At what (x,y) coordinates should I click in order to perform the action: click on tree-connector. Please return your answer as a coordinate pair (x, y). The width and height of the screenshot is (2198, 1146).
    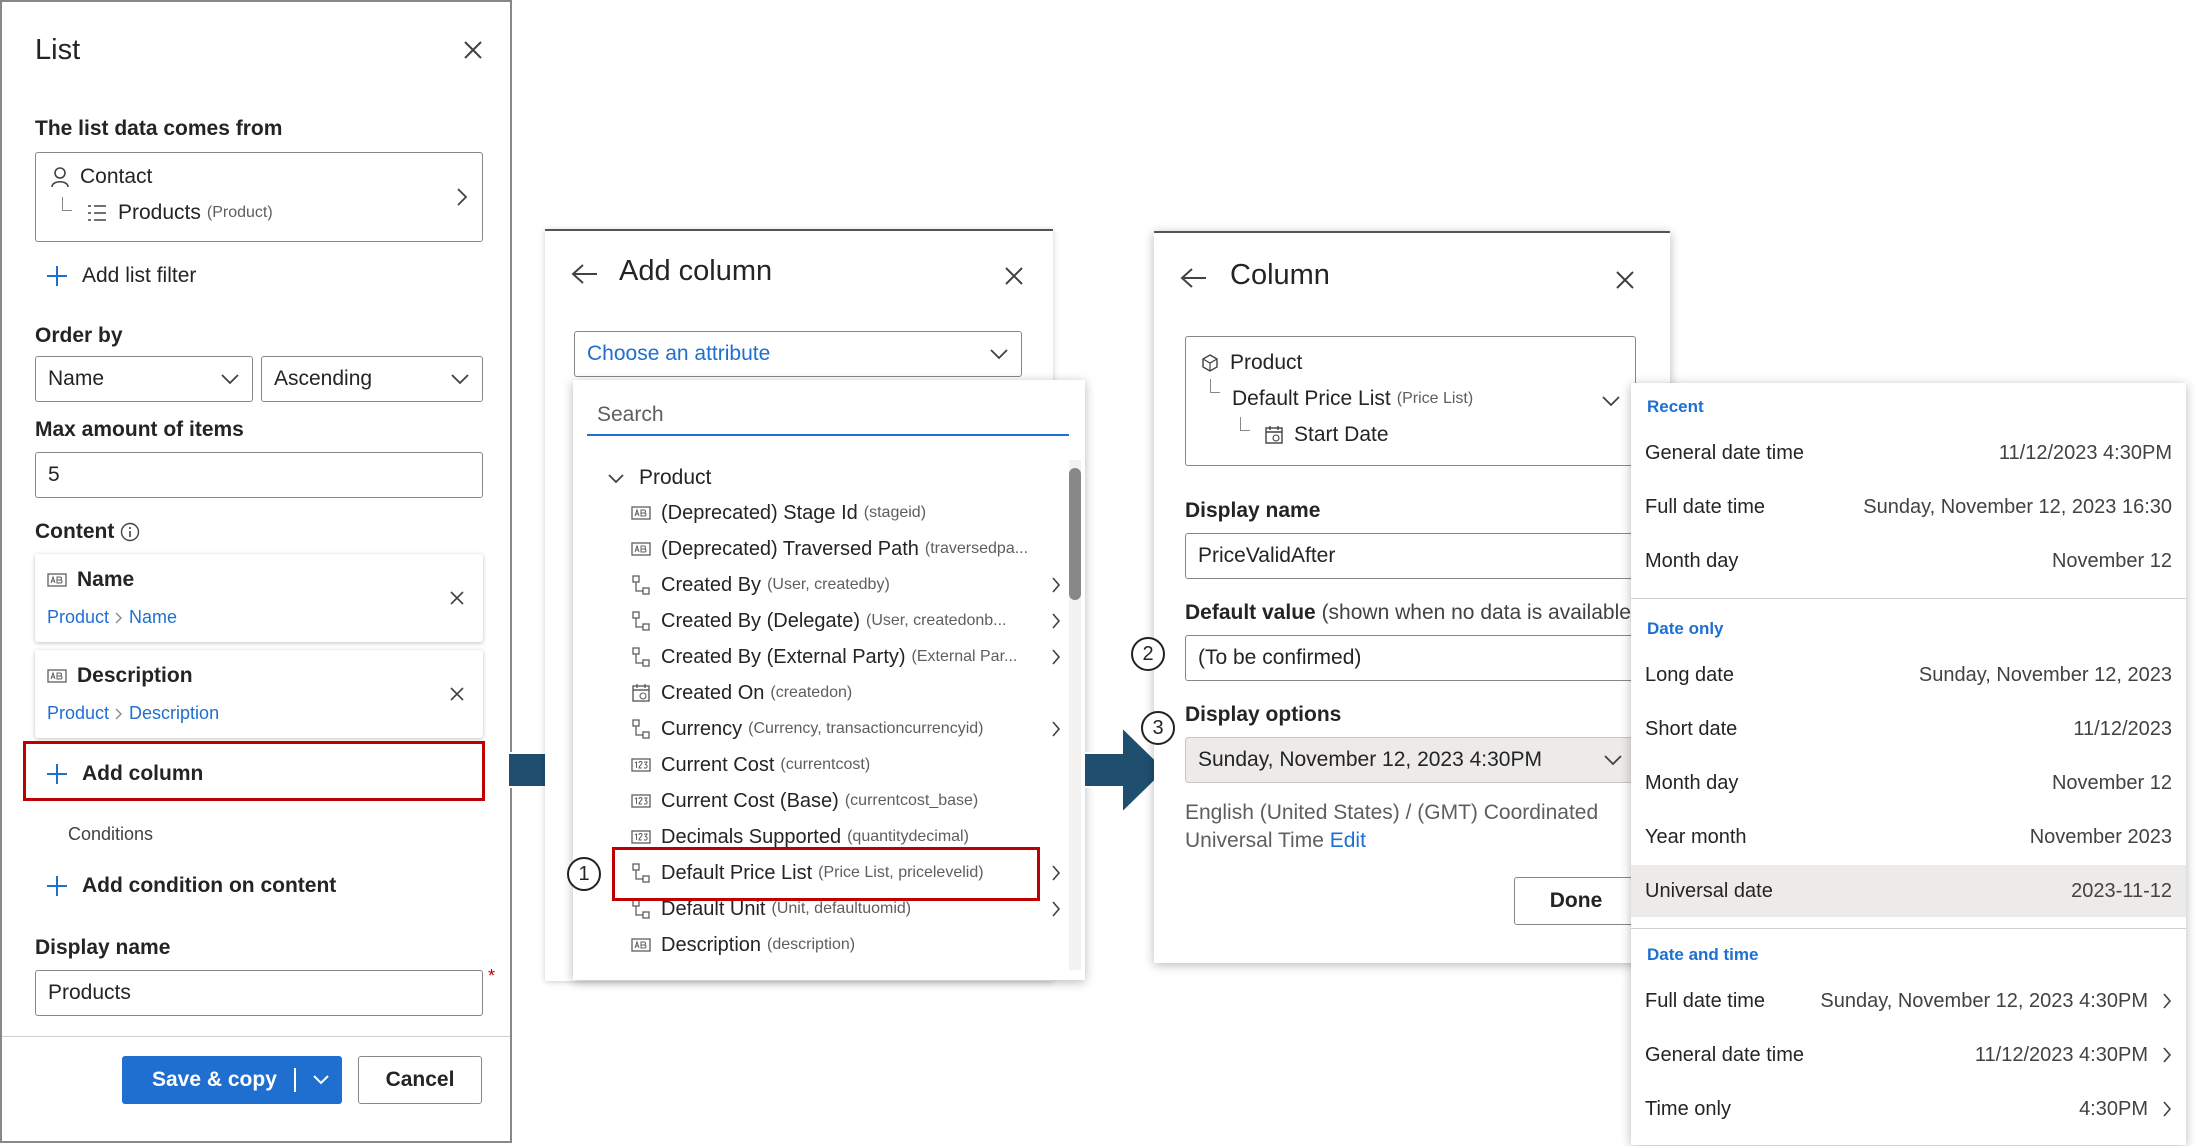
    Looking at the image, I should click on (67, 204).